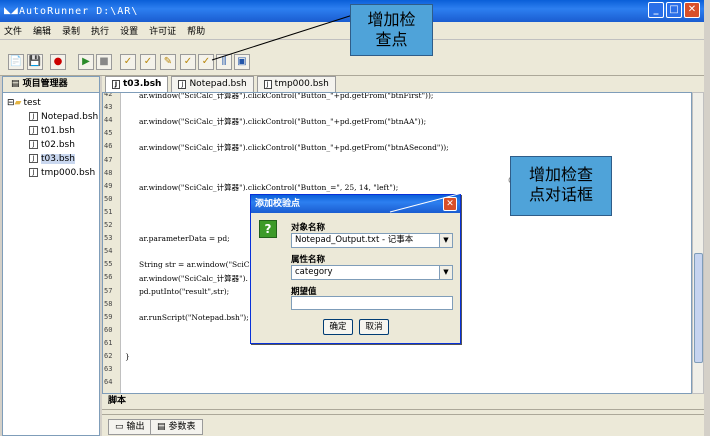  What do you see at coordinates (284, 37) in the screenshot?
I see `callout-line-checkpoint` at bounding box center [284, 37].